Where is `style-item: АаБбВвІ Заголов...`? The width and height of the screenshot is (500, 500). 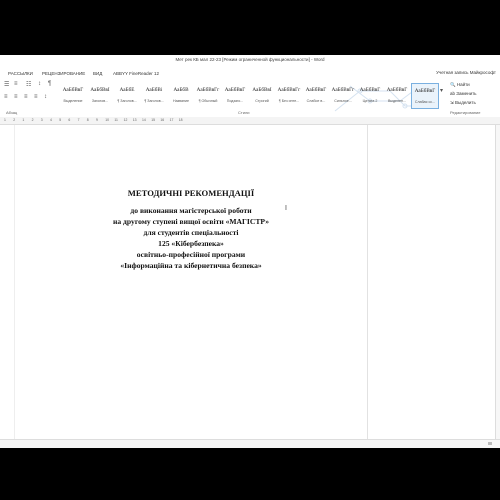
style-item: АаБбВвІ Заголов... is located at coordinates (100, 95).